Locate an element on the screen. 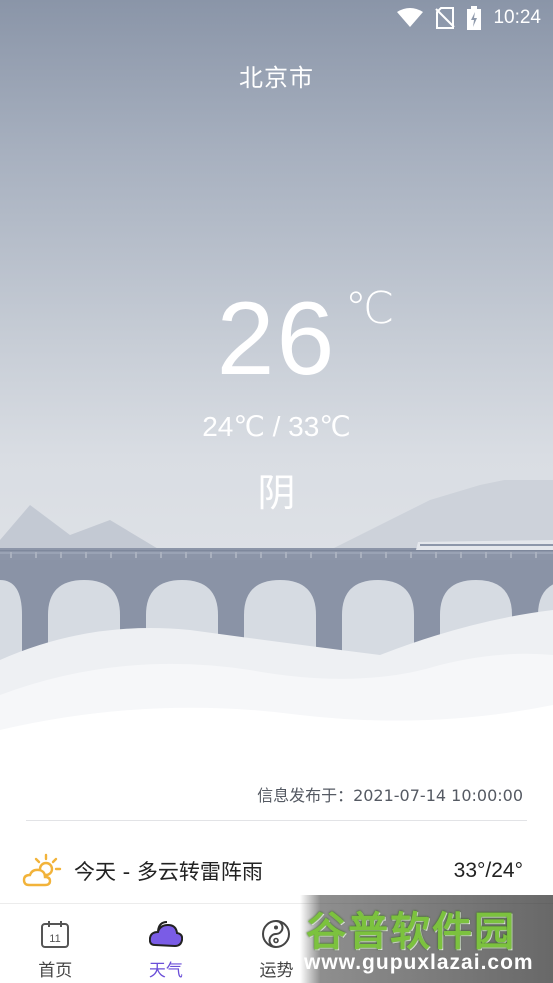  temperature-value: 26 ℃ is located at coordinates (305, 339).